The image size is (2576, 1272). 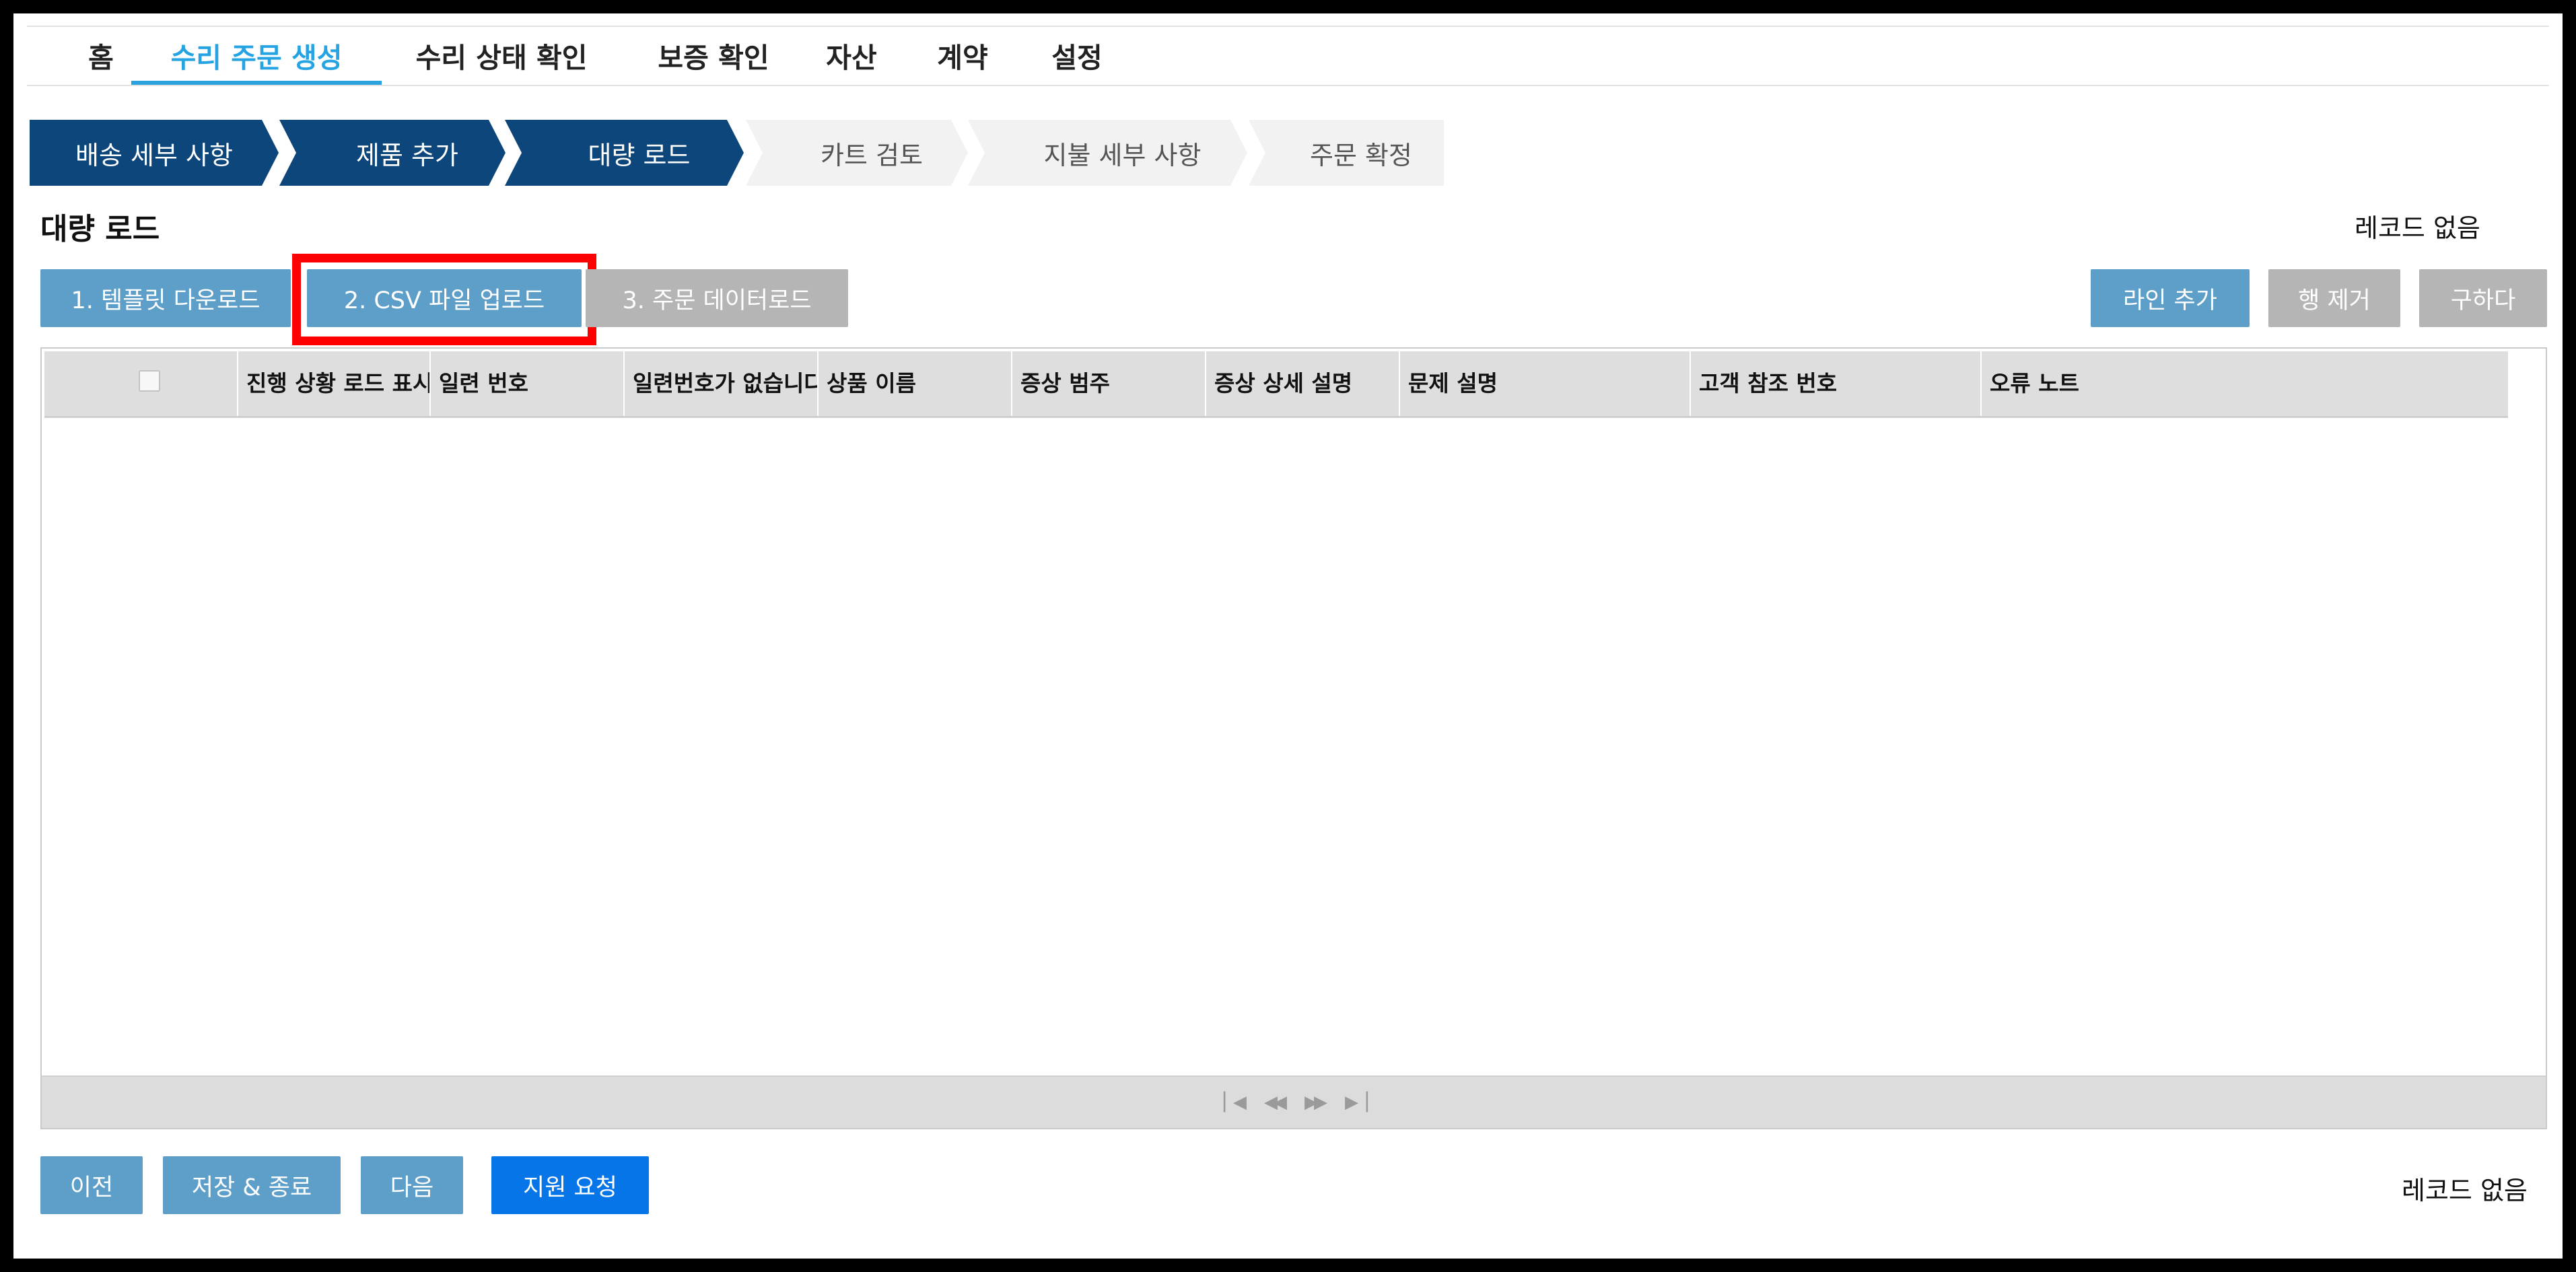 What do you see at coordinates (1122, 155) in the screenshot?
I see `step-label: 지불 세부 사항` at bounding box center [1122, 155].